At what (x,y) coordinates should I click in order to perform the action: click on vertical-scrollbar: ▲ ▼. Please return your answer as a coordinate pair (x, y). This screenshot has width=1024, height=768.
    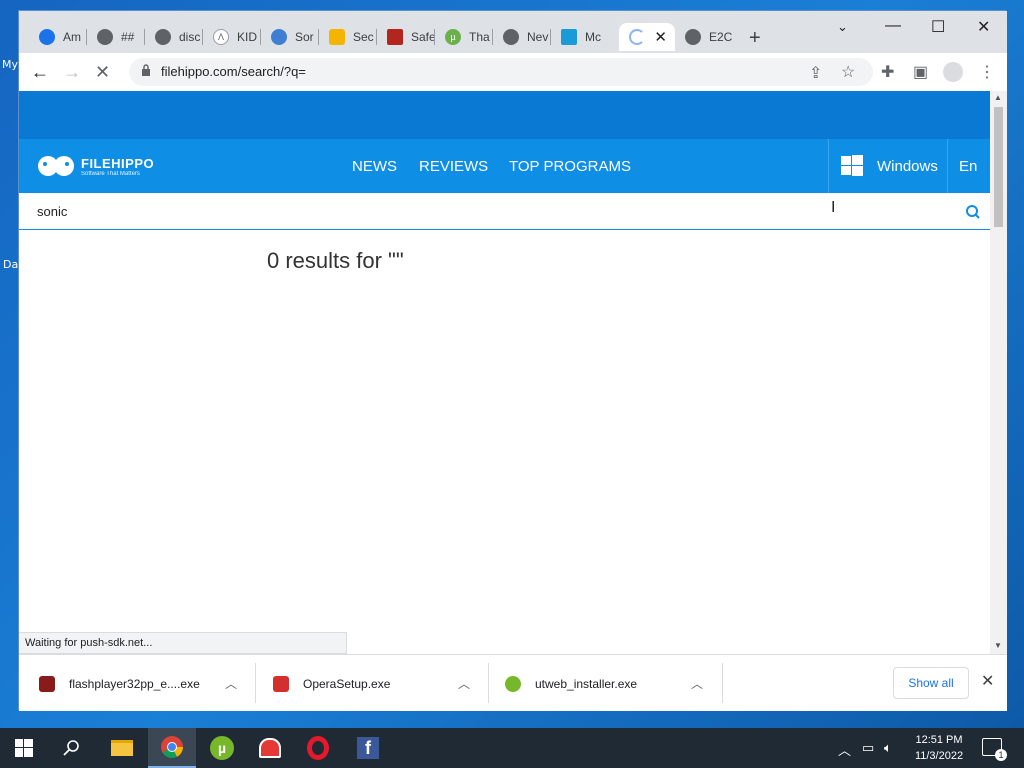
    Looking at the image, I should click on (998, 372).